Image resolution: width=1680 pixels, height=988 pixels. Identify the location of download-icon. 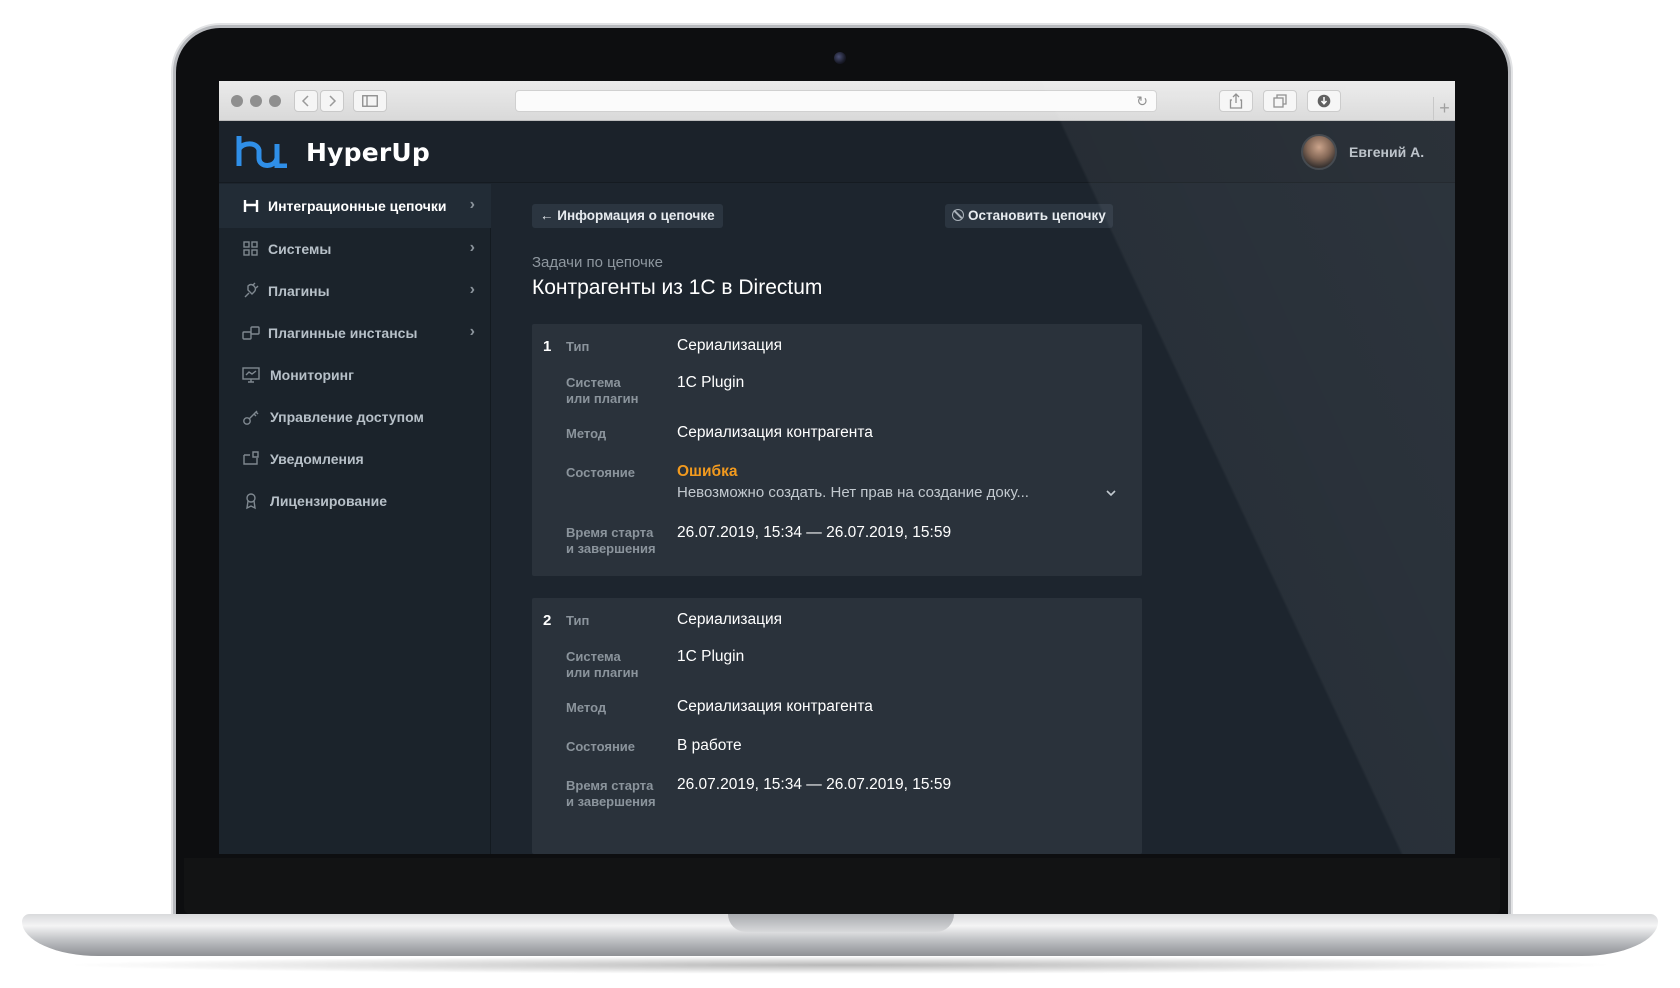
(1324, 101).